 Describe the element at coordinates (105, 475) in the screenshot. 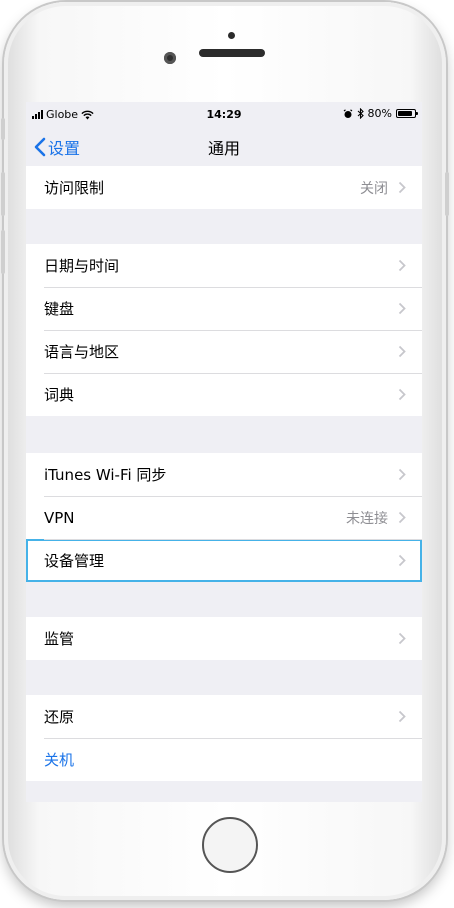

I see `row-label: iTunes Wi-Fi 同步` at that location.